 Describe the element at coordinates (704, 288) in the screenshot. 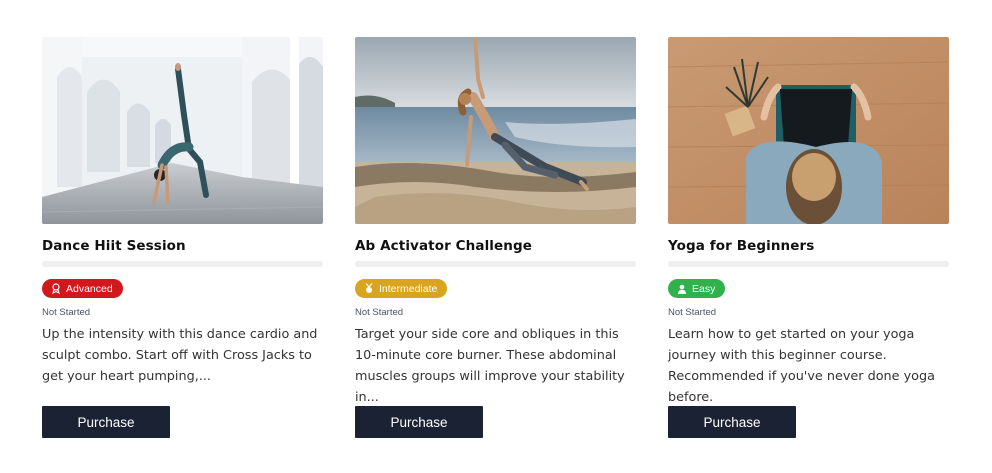

I see `level-label: Easy` at that location.